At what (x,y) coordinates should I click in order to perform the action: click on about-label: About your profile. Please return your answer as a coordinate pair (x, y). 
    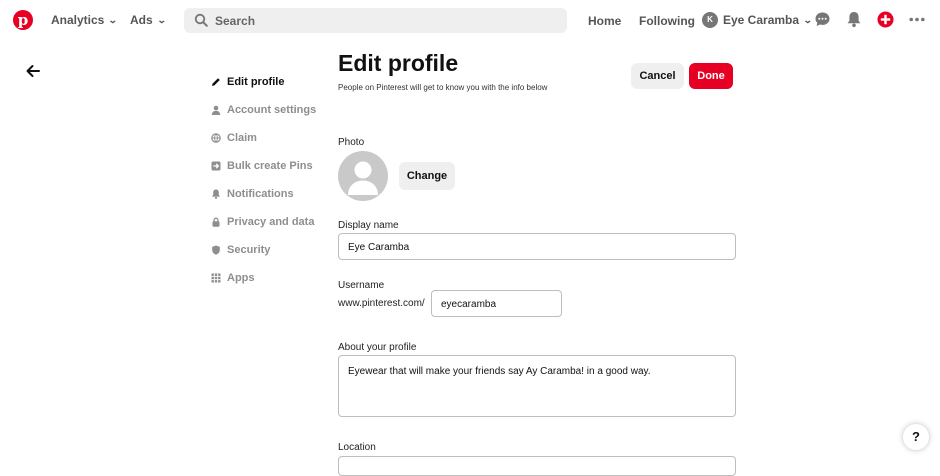
    Looking at the image, I should click on (377, 347).